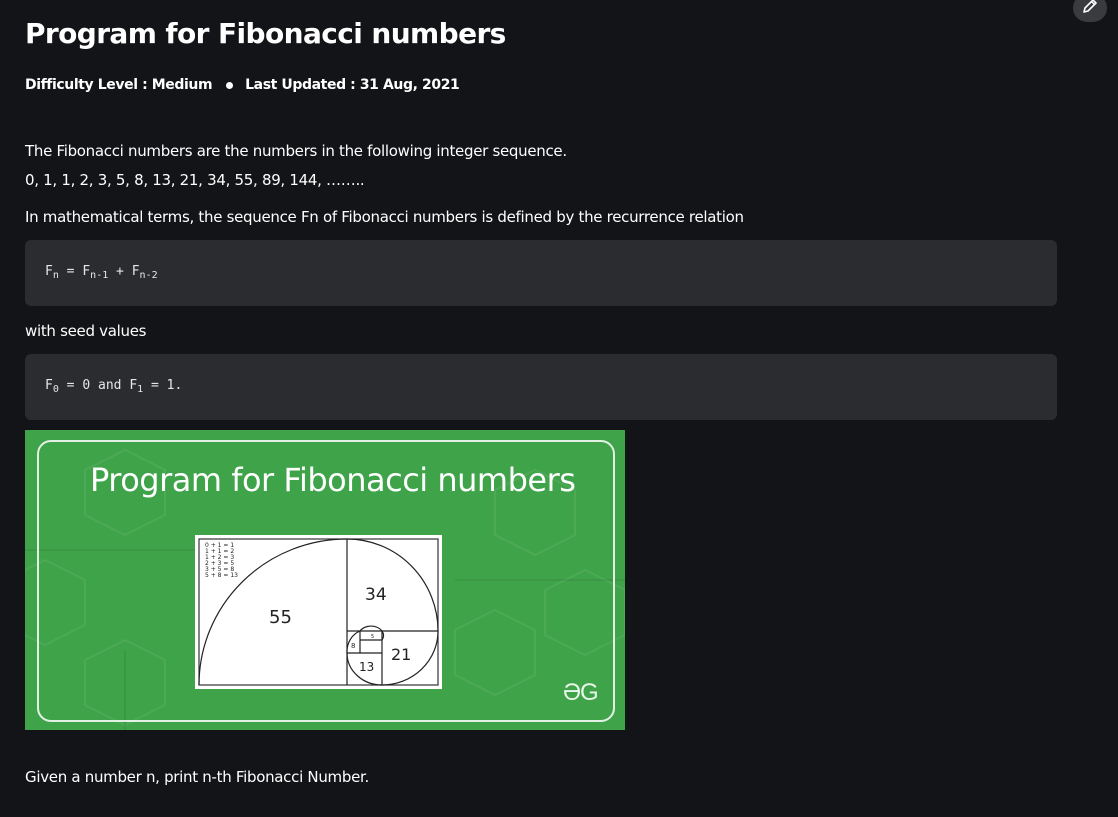 This screenshot has height=817, width=1118. What do you see at coordinates (101, 272) in the screenshot?
I see `recurrence-code: Fn = Fn-1 + Fn-2` at bounding box center [101, 272].